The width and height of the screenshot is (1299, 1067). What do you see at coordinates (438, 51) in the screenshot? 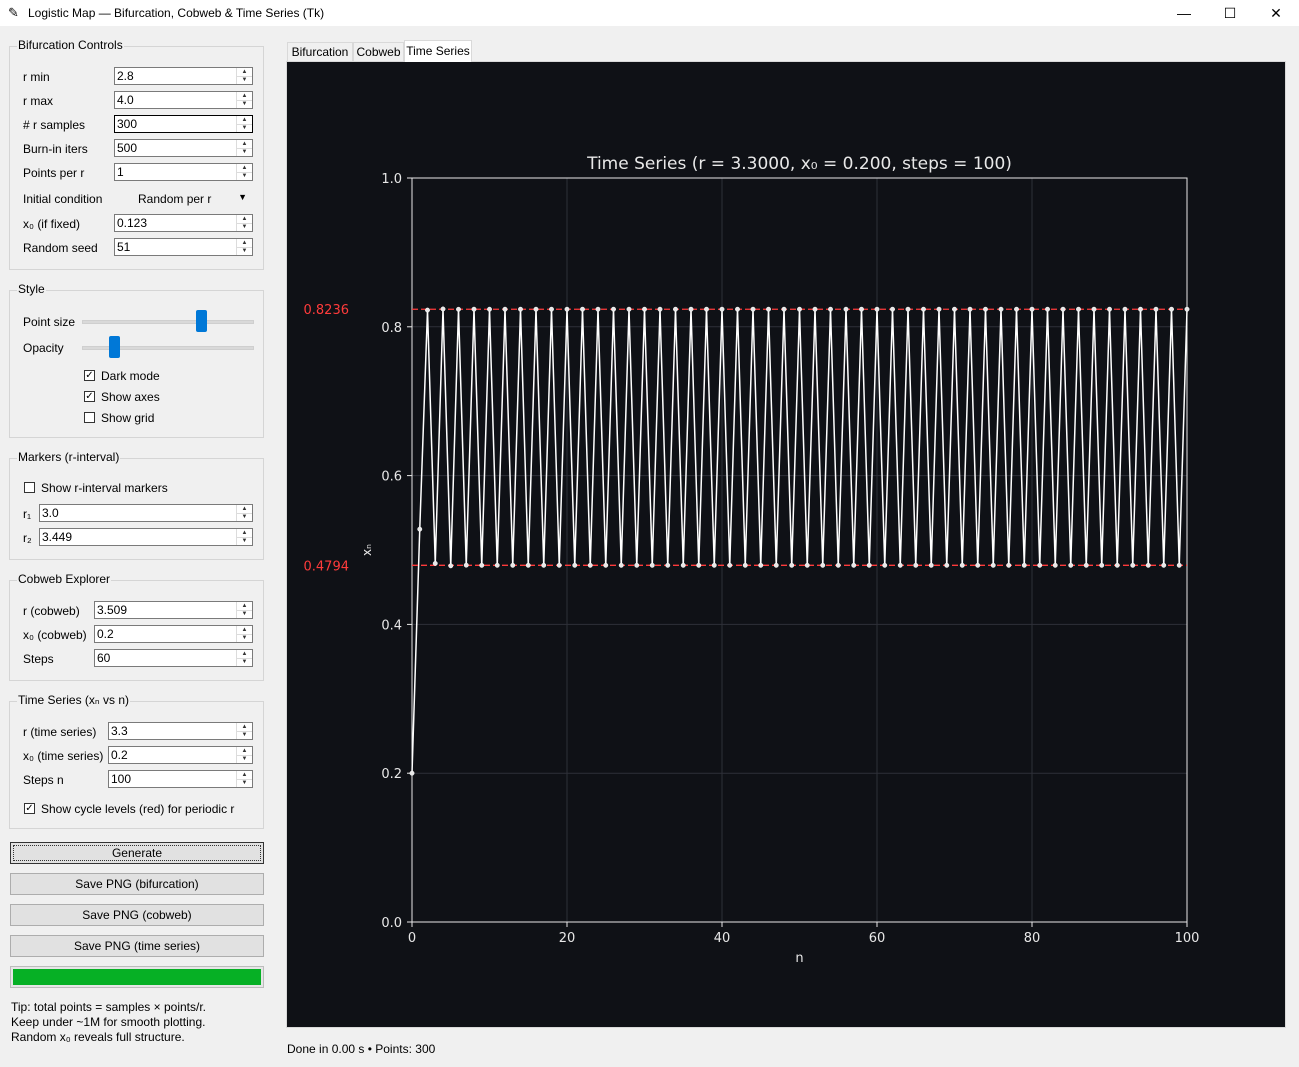
I see `tab-time-series: Time Series` at bounding box center [438, 51].